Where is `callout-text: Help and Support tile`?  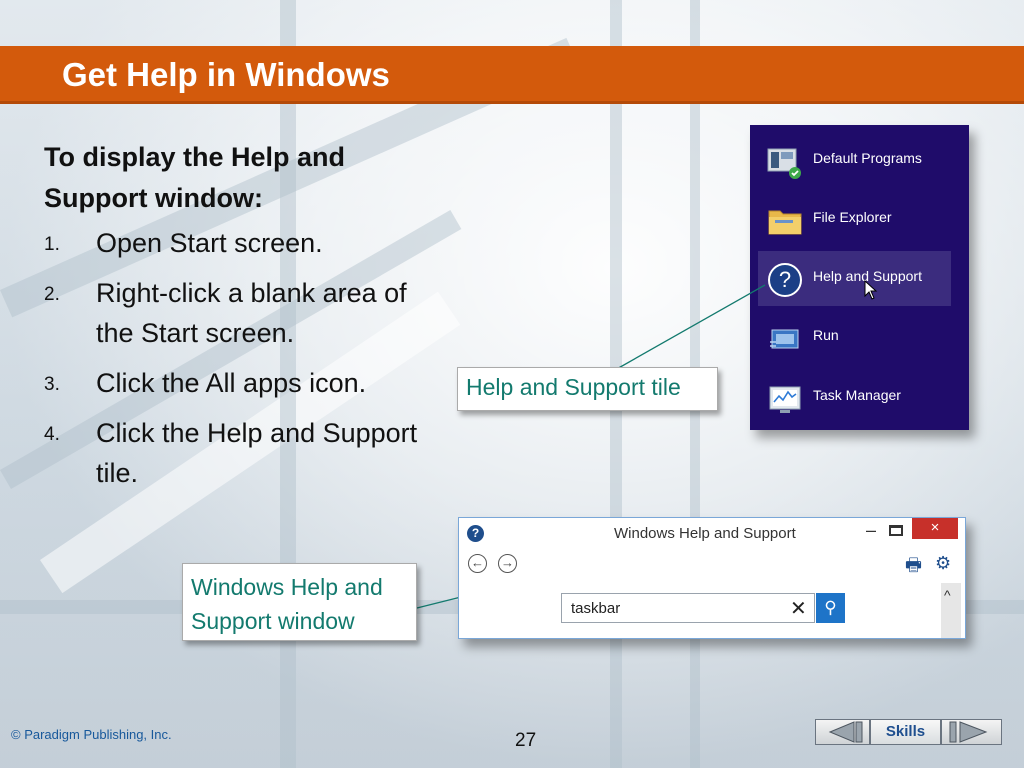
callout-text: Help and Support tile is located at coordinates (573, 387).